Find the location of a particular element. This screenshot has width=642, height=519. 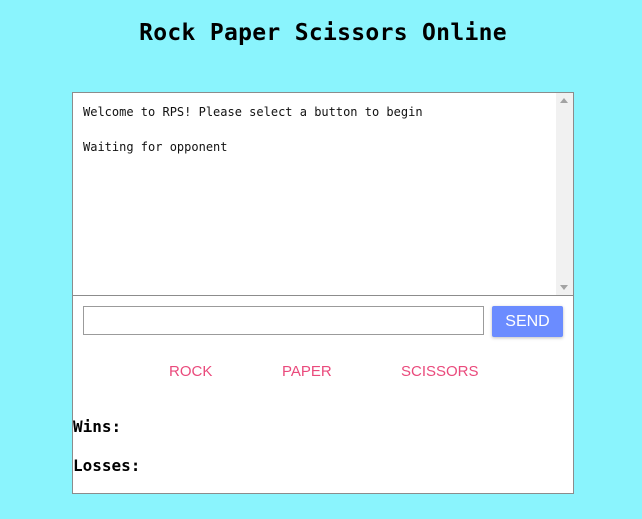

scroll-up-arrow-icon is located at coordinates (564, 100).